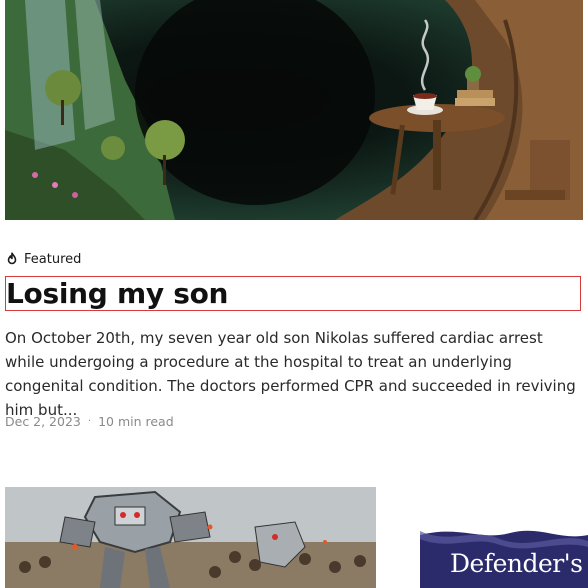 This screenshot has height=588, width=588. I want to click on featured-badge: Featured, so click(43, 259).